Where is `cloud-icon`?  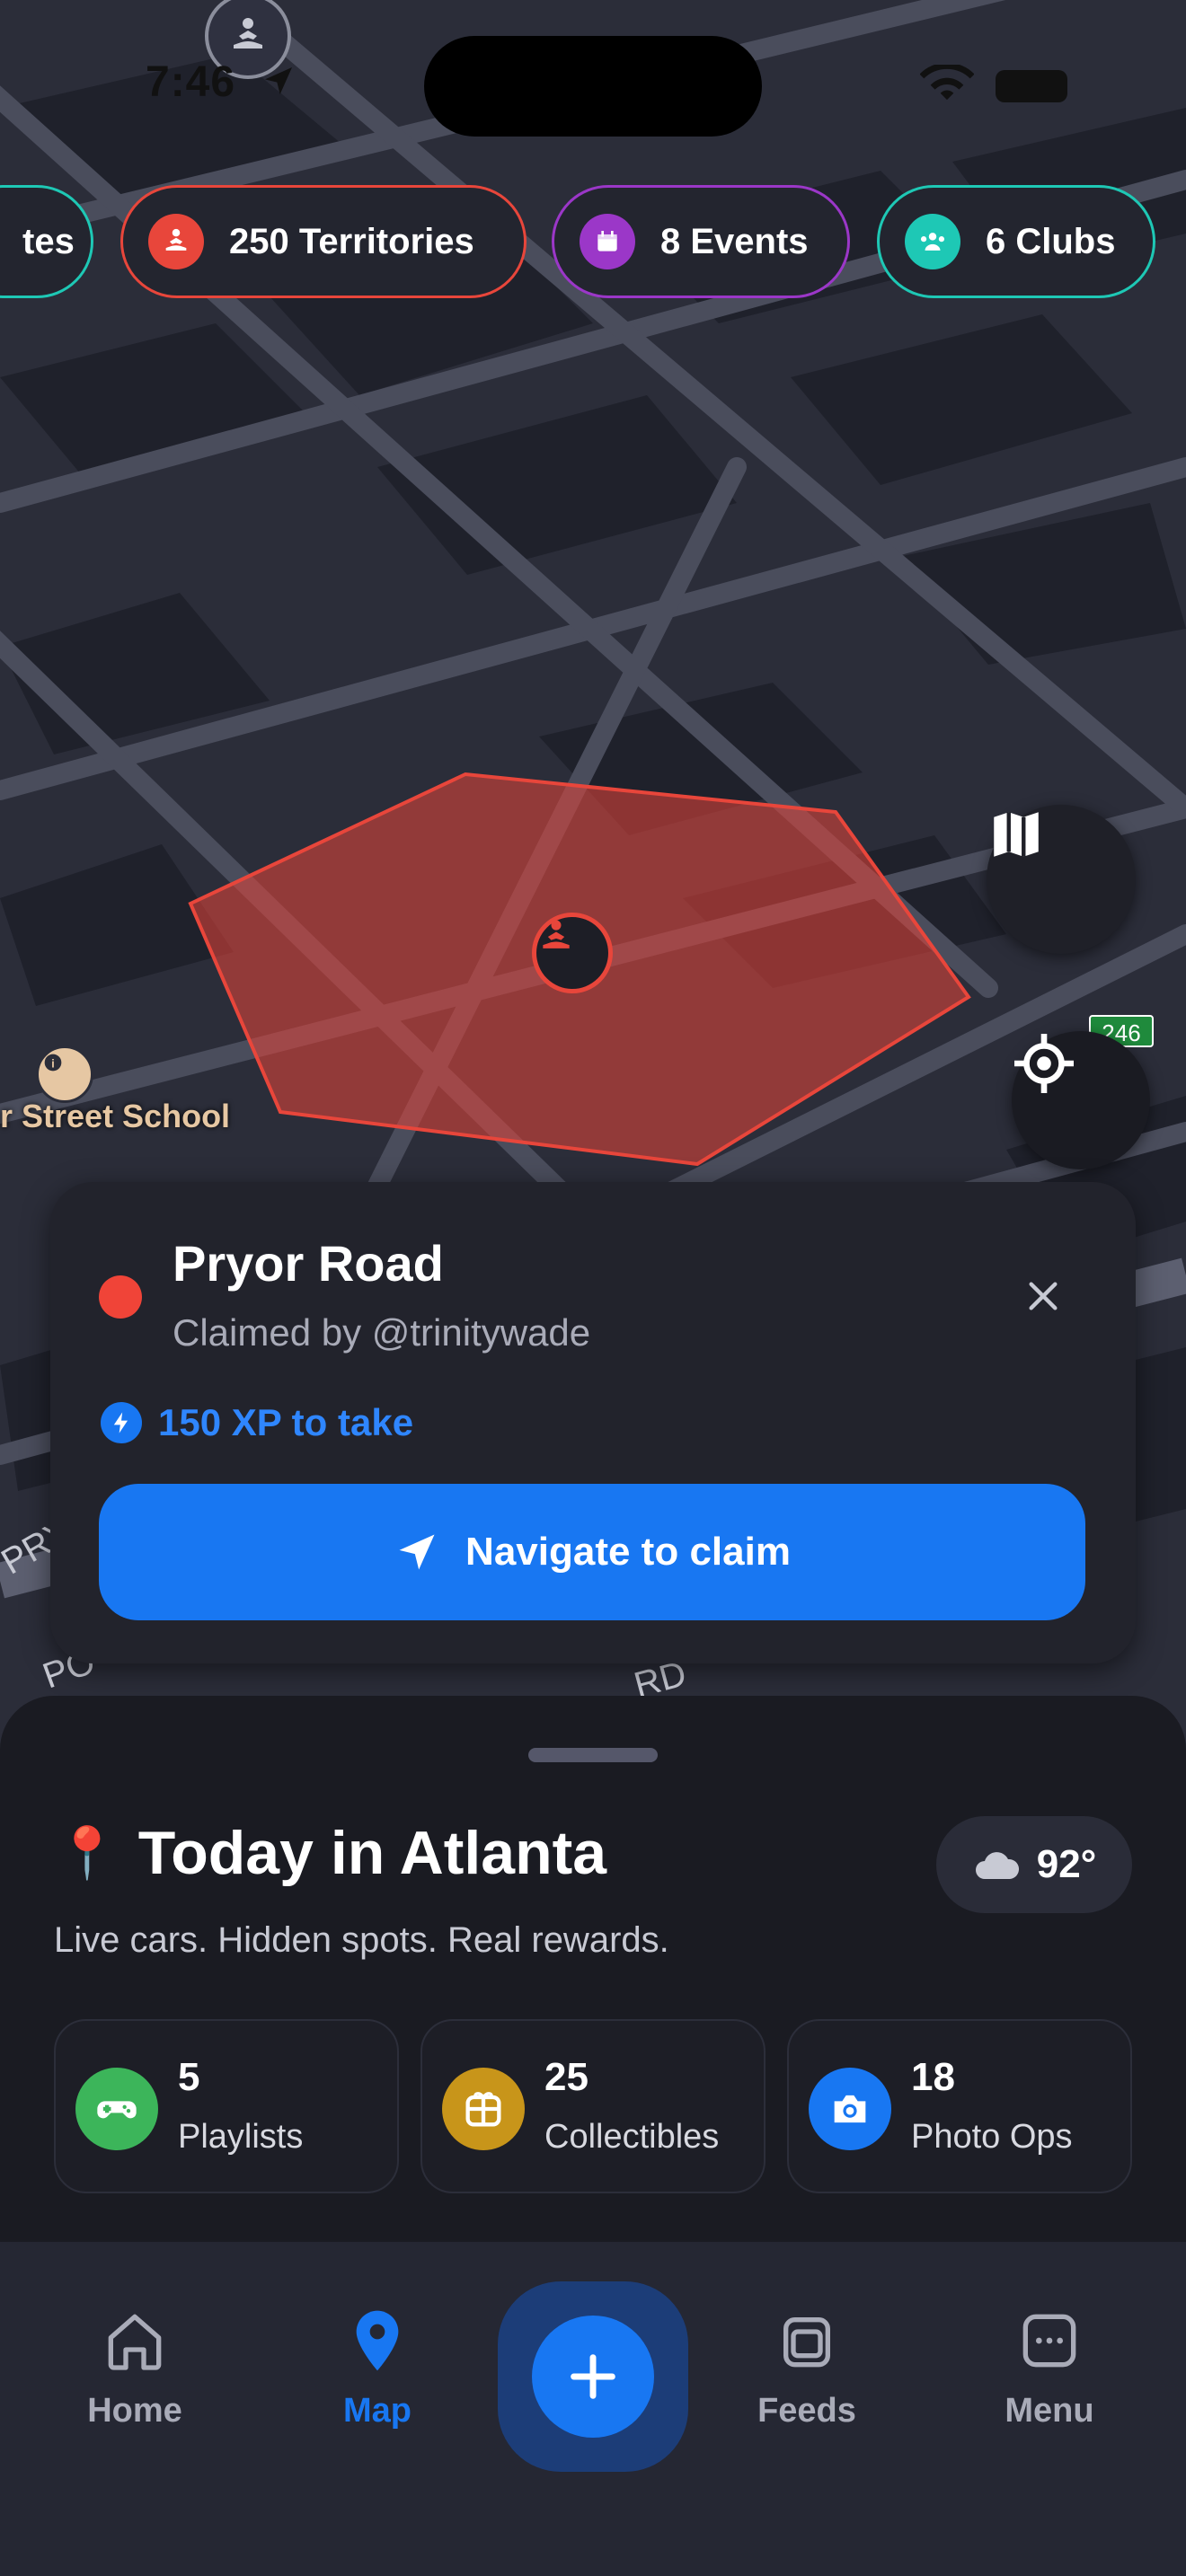 cloud-icon is located at coordinates (997, 1865).